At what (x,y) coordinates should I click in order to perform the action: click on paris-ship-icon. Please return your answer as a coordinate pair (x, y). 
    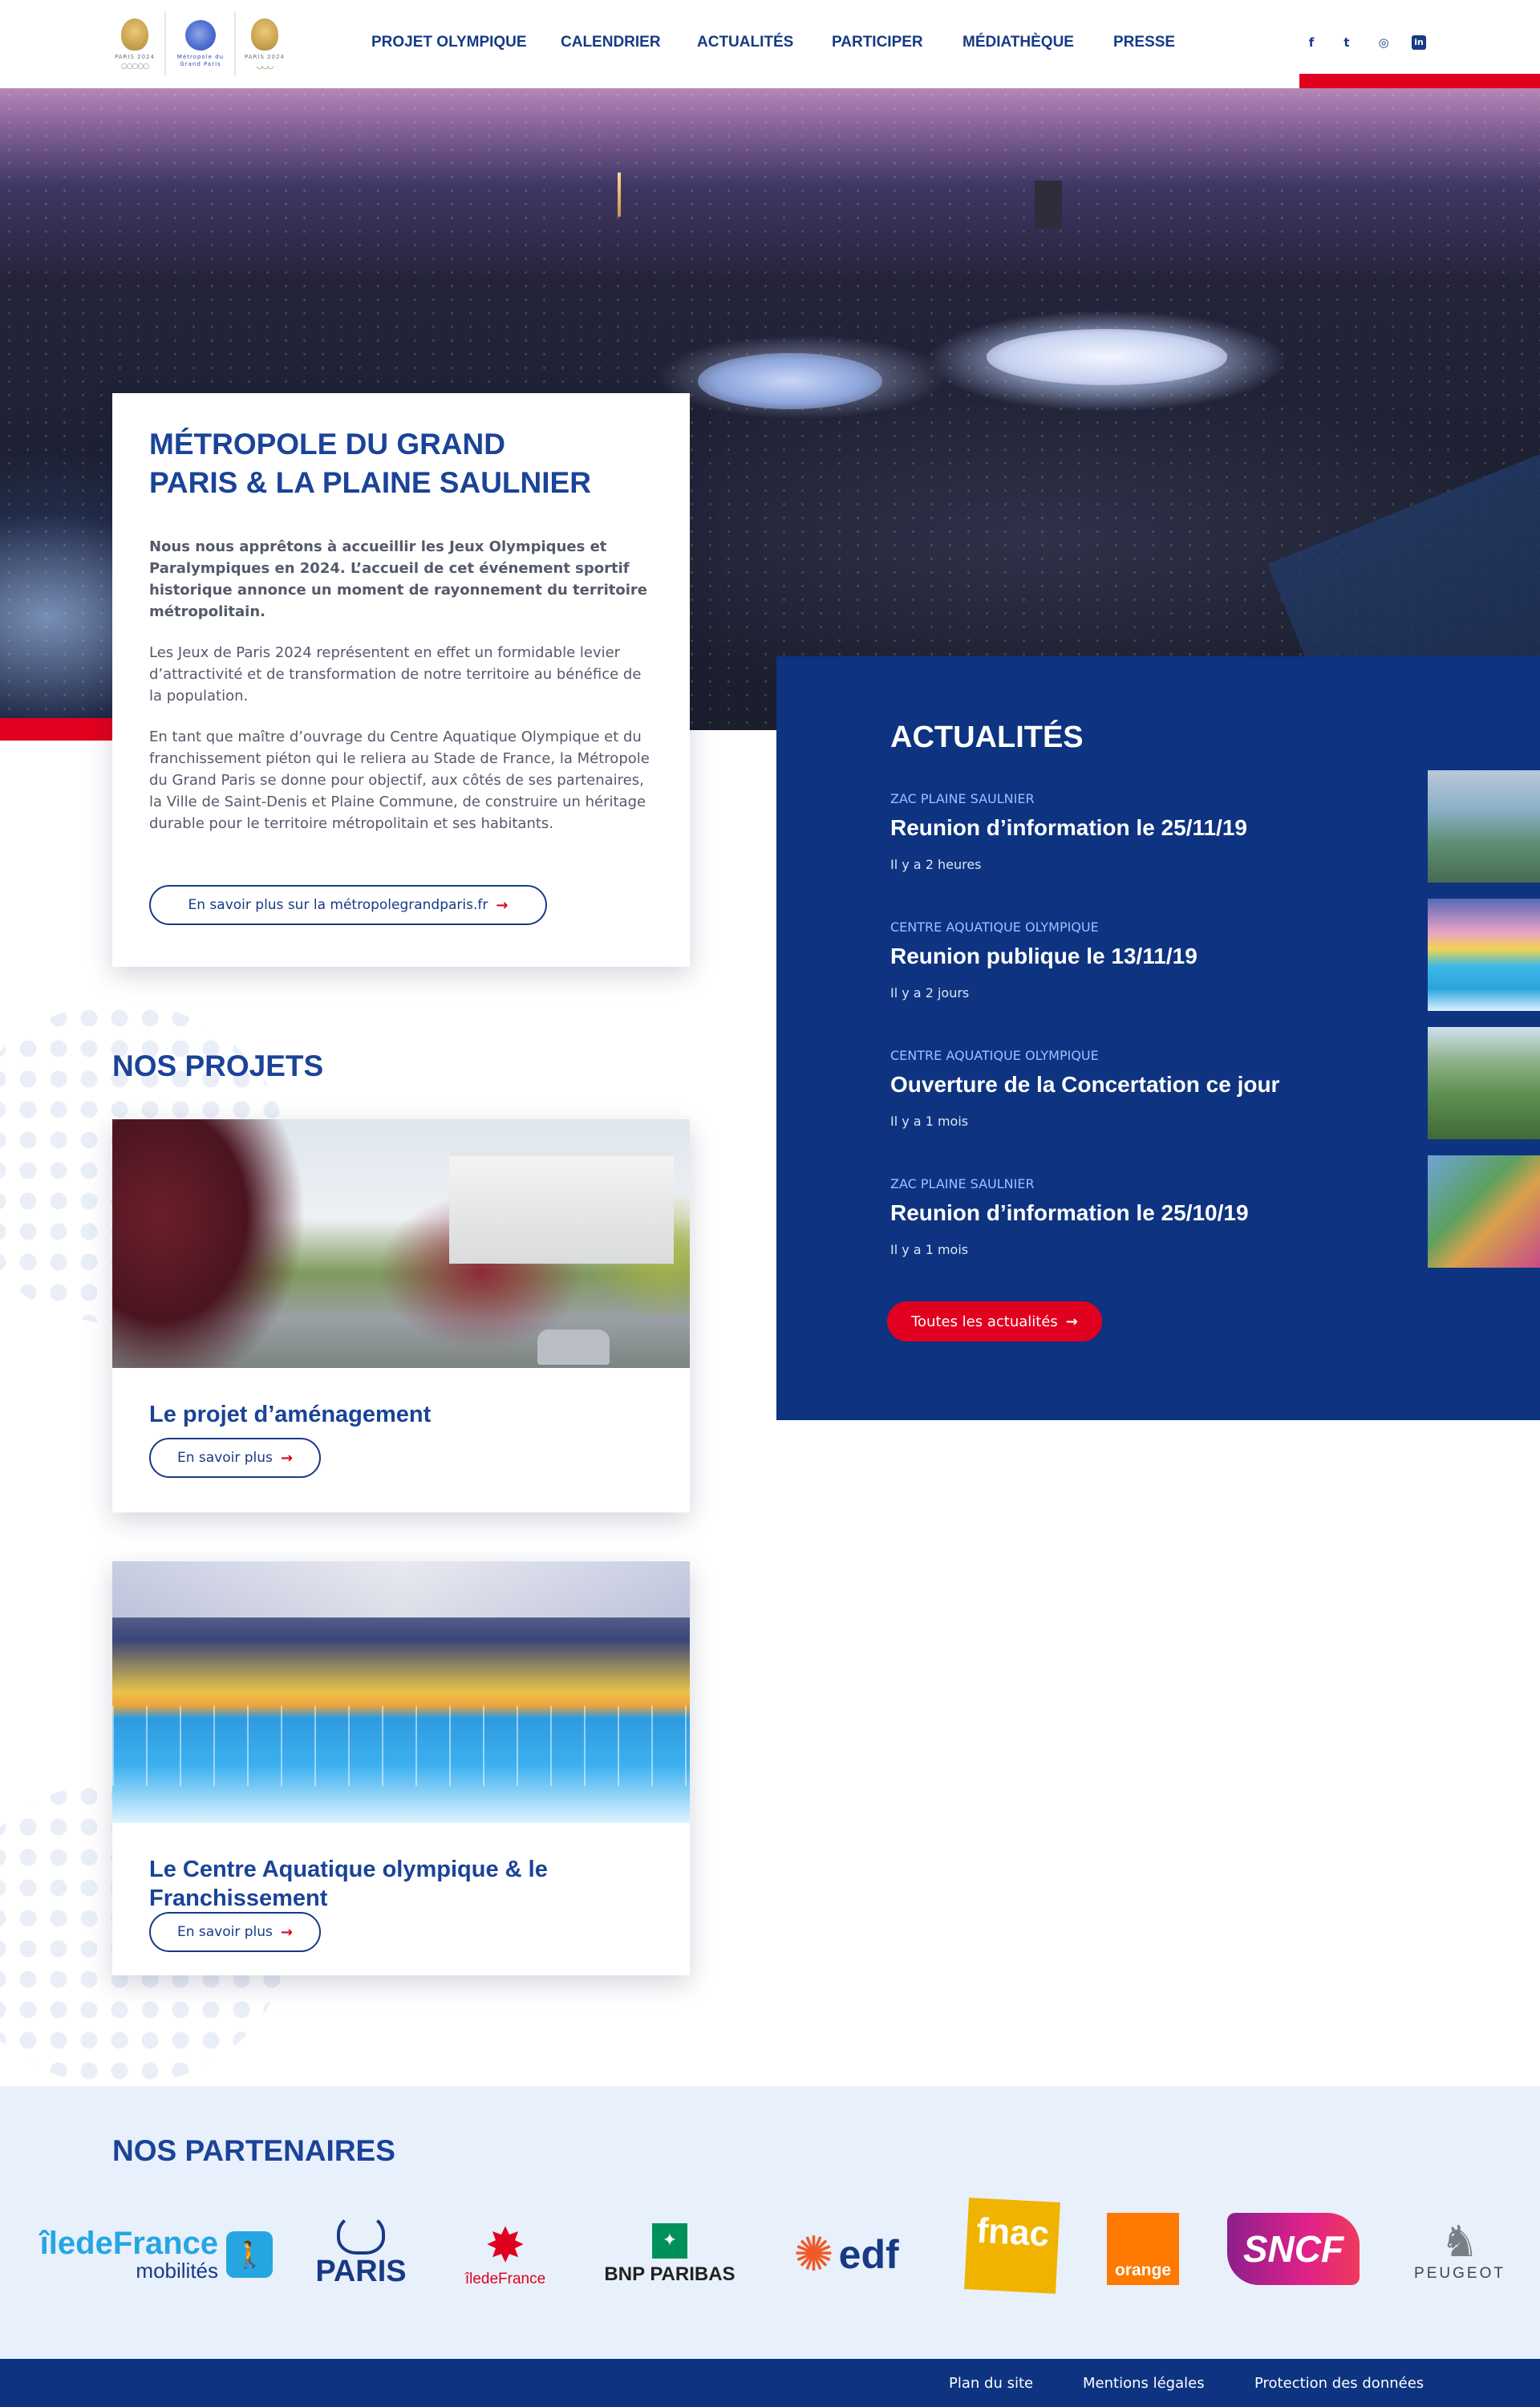
    Looking at the image, I should click on (361, 2234).